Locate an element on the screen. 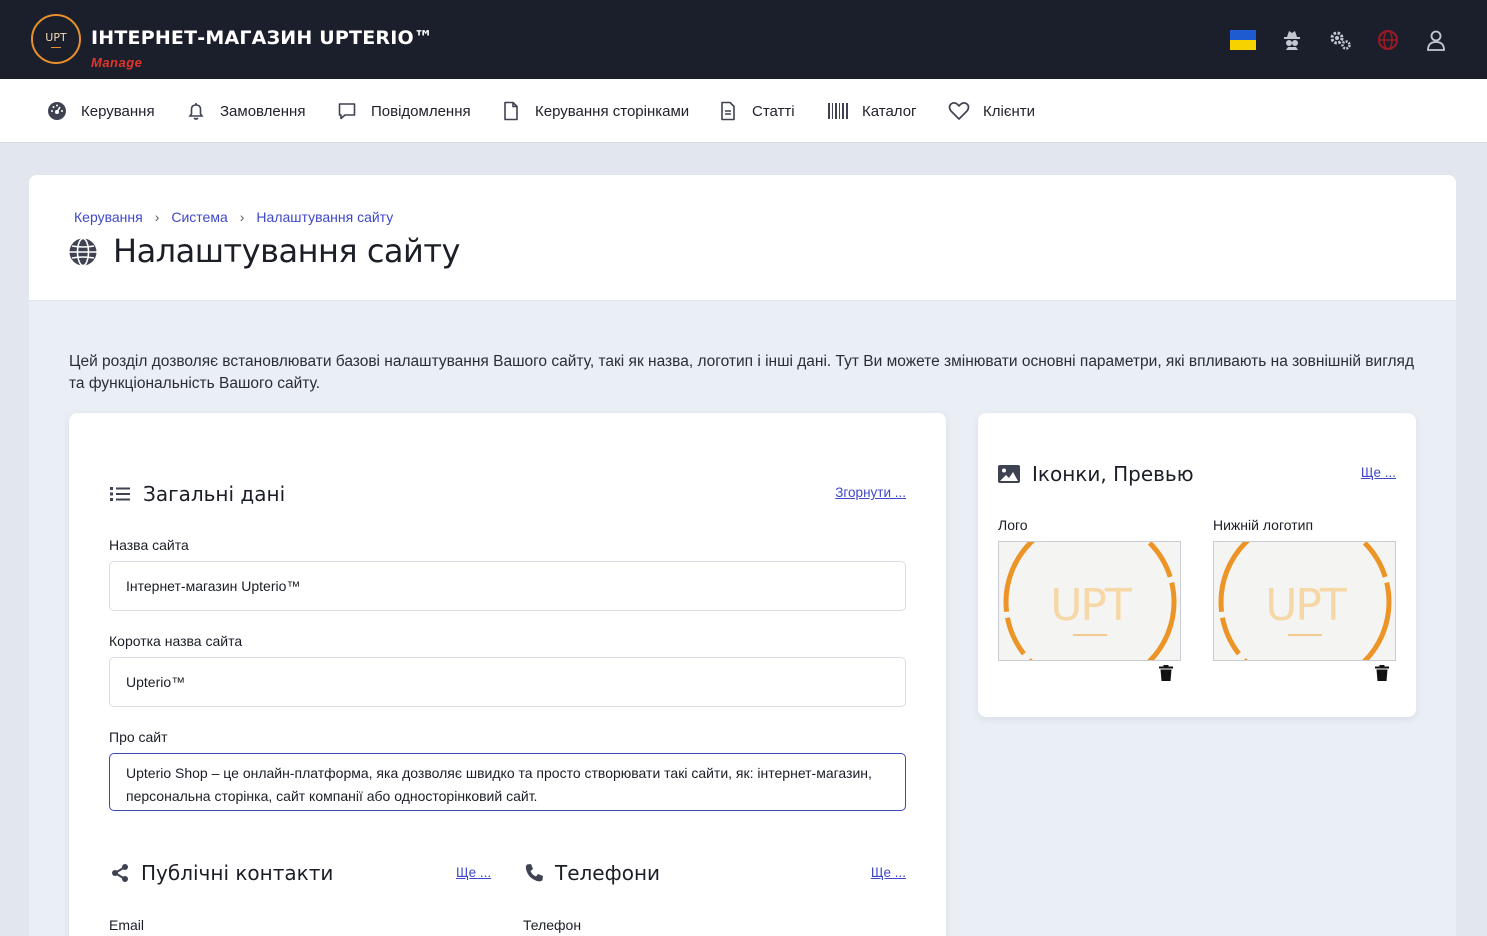 The width and height of the screenshot is (1487, 936). section-title-icons: Іконки, Превью is located at coordinates (1096, 474).